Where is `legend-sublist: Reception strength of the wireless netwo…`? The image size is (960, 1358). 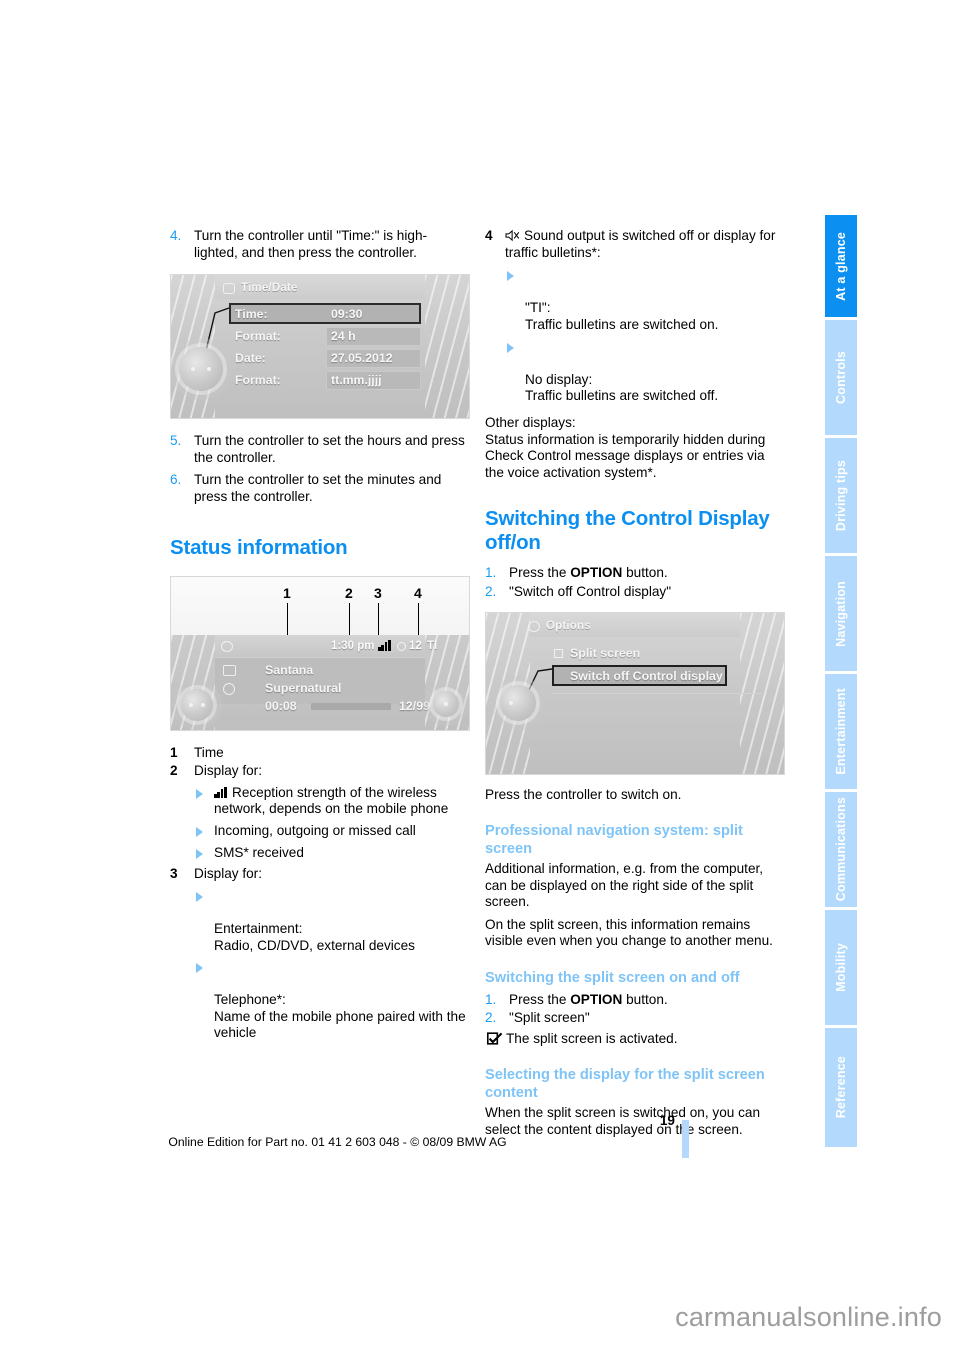 legend-sublist: Reception strength of the wireless netwo… is located at coordinates (332, 823).